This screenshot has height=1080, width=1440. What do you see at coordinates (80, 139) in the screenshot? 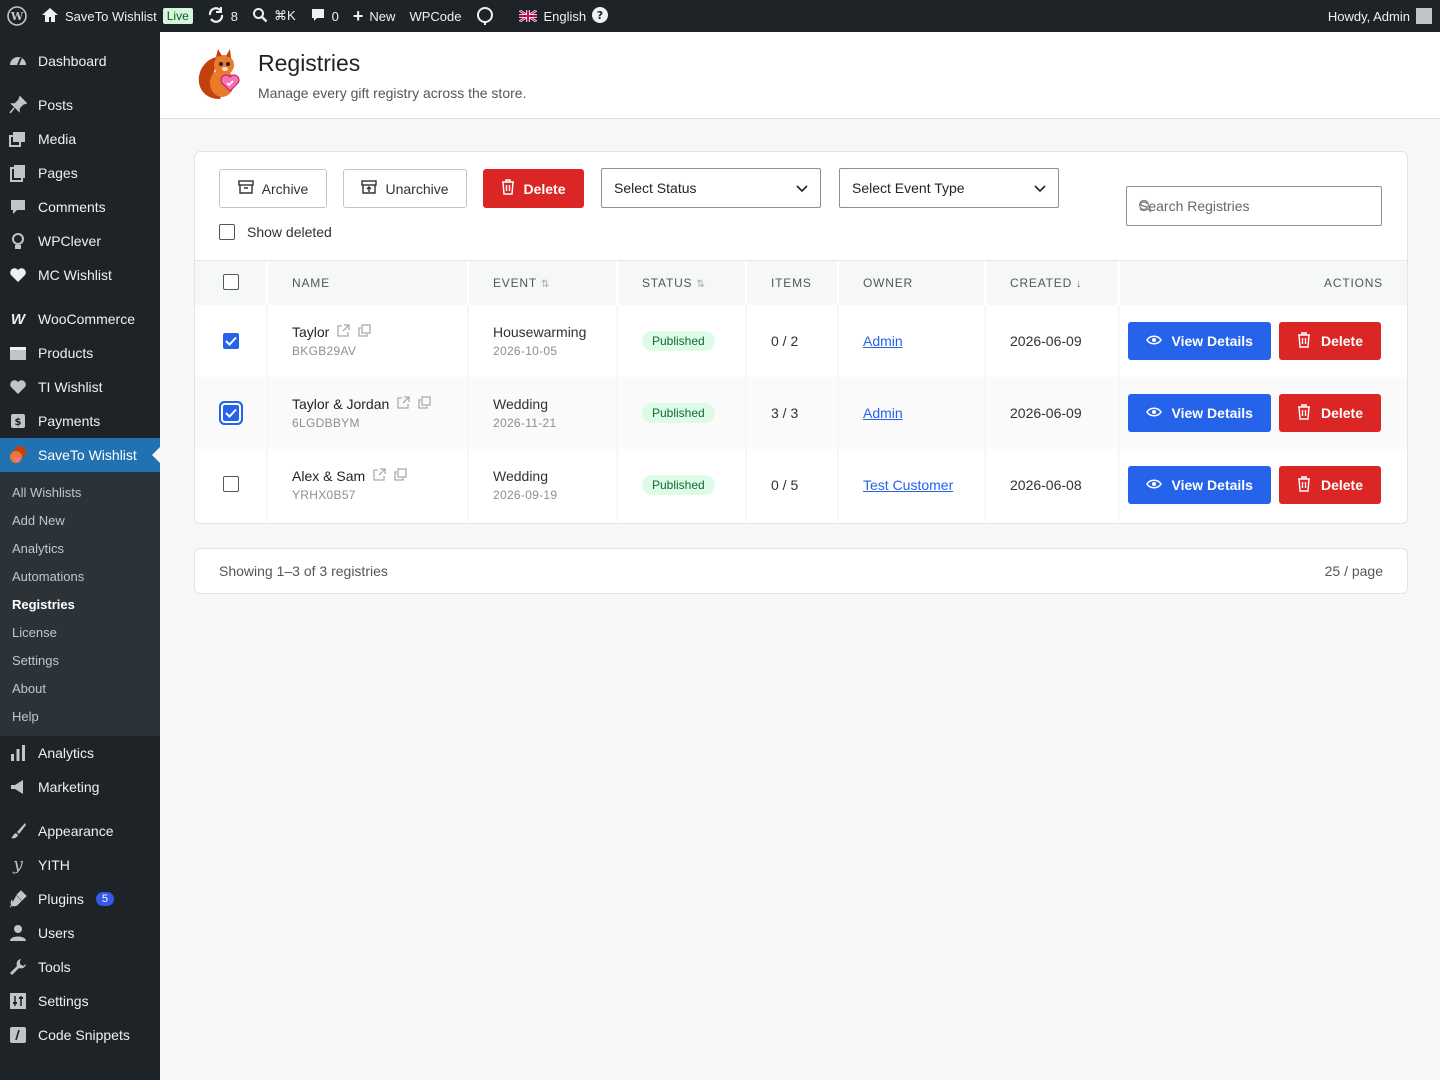
I see `sidebar-item-media: Media` at bounding box center [80, 139].